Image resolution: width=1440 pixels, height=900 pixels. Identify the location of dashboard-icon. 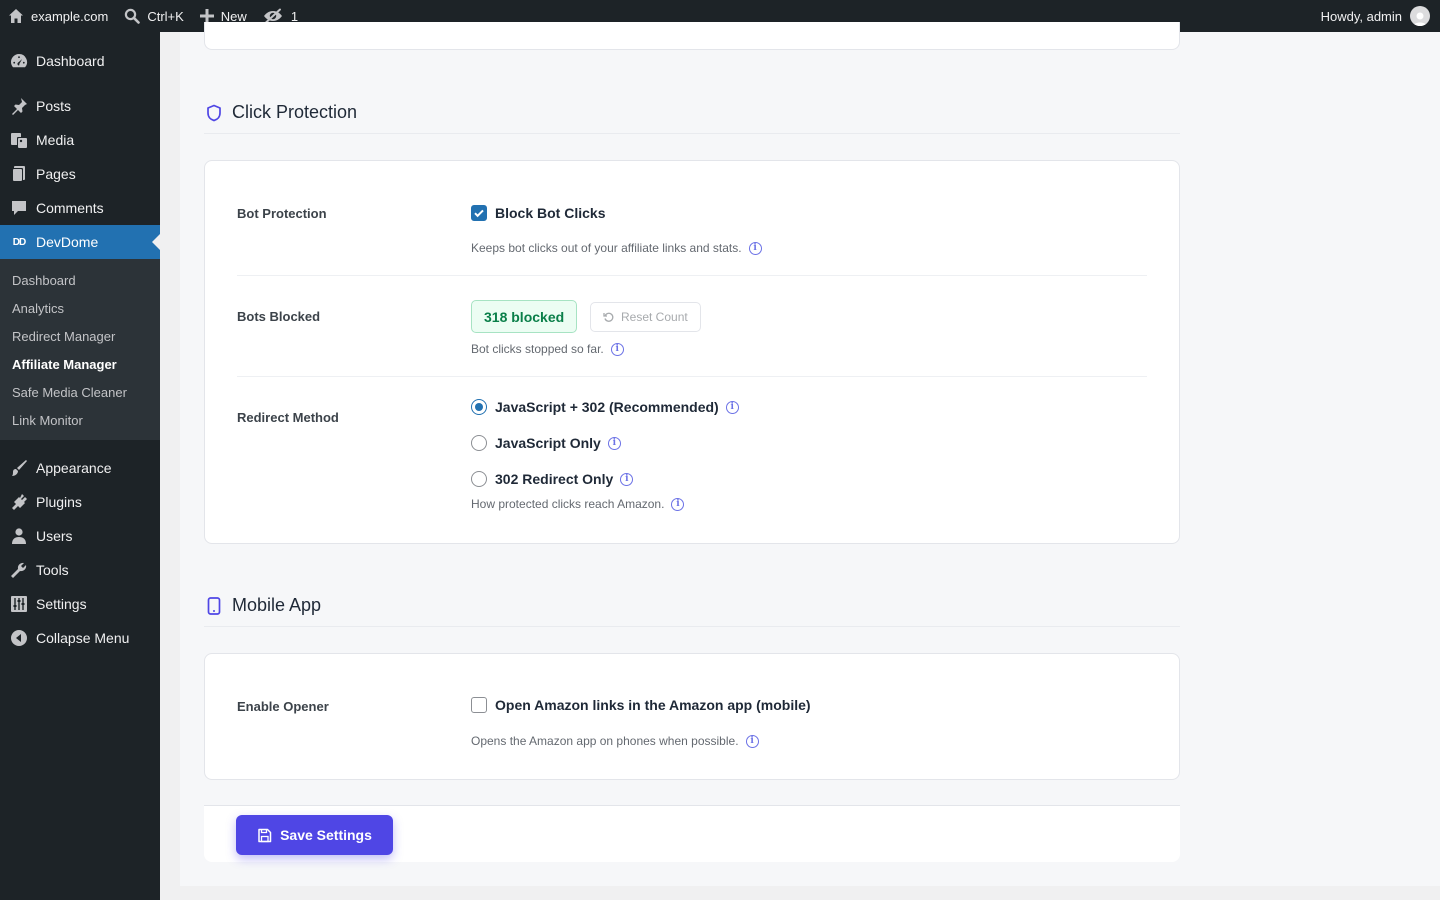
(19, 61).